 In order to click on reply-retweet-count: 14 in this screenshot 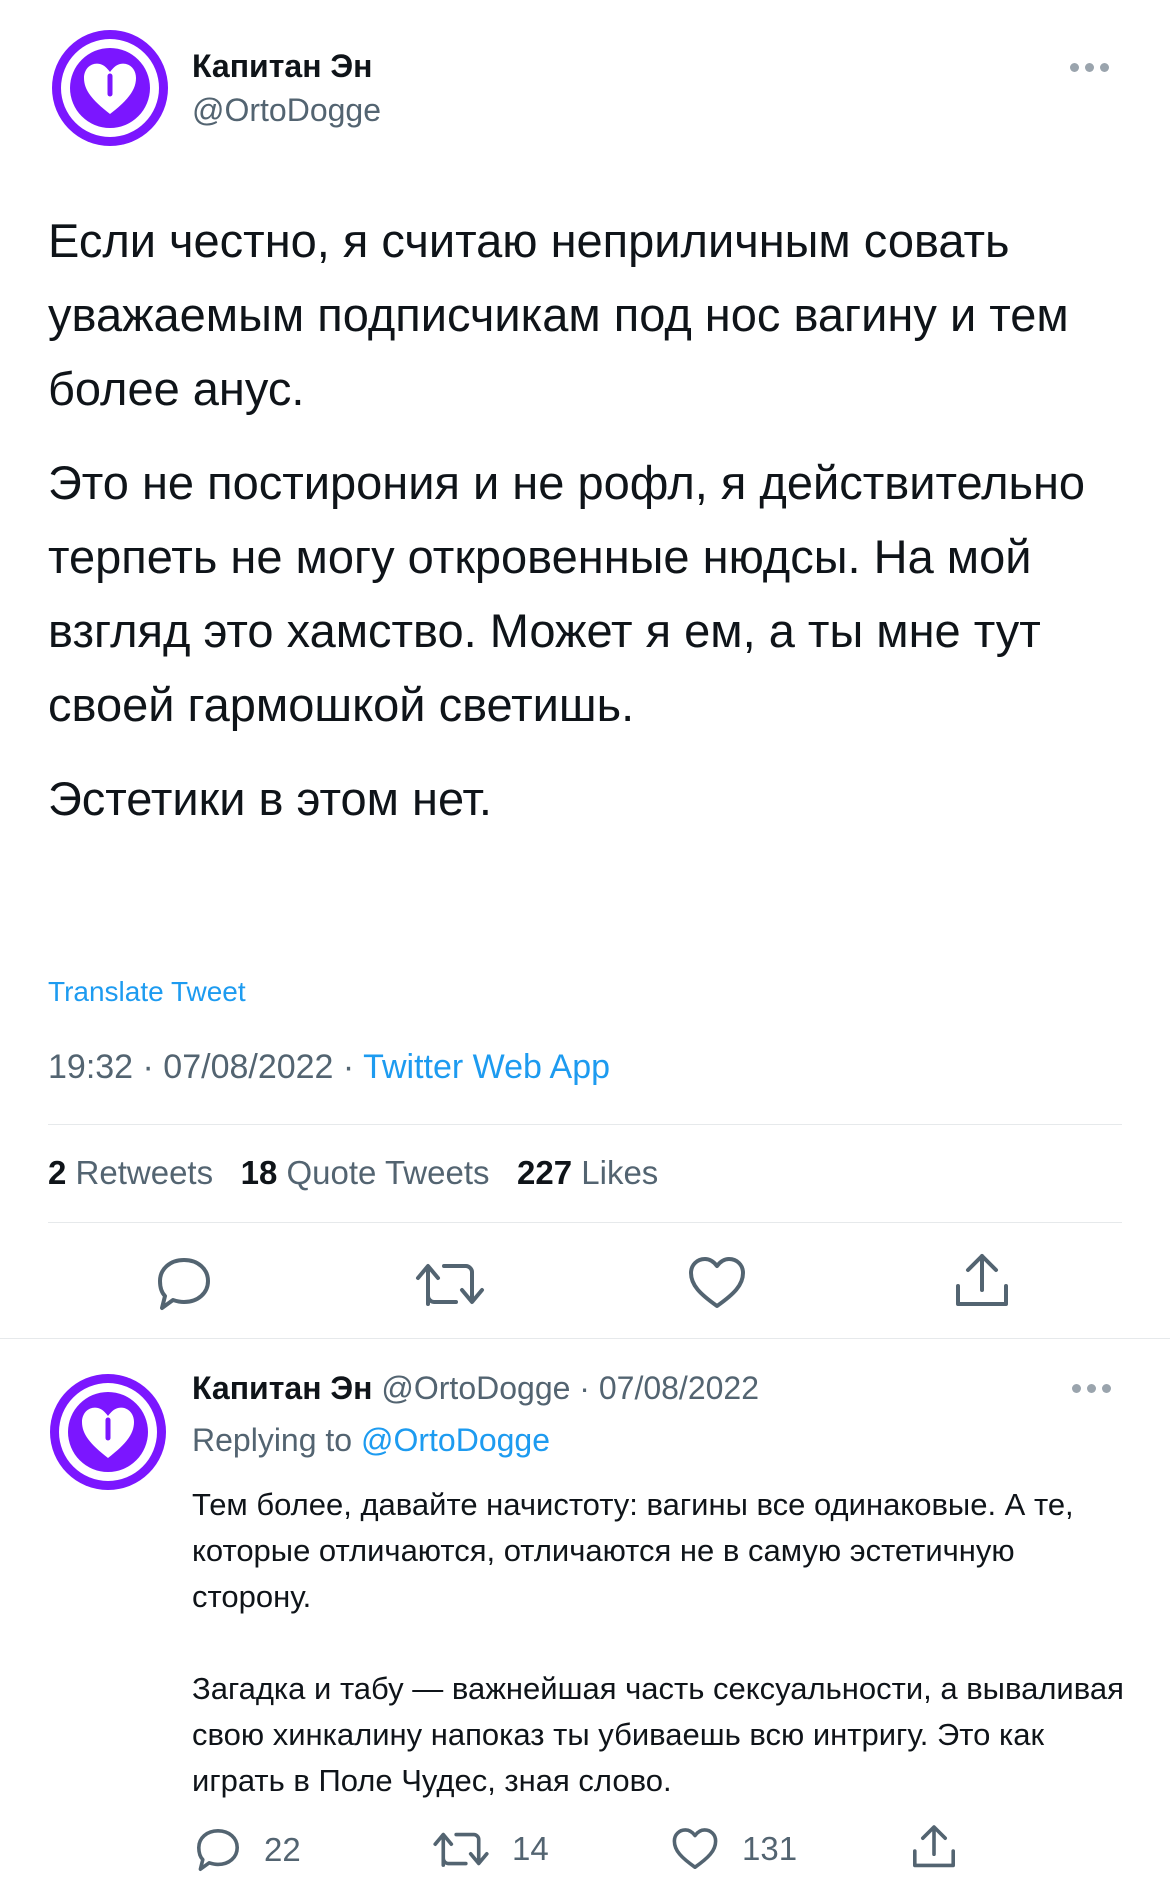, I will do `click(530, 1848)`.